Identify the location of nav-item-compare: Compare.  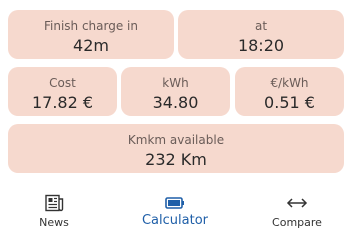
(297, 211).